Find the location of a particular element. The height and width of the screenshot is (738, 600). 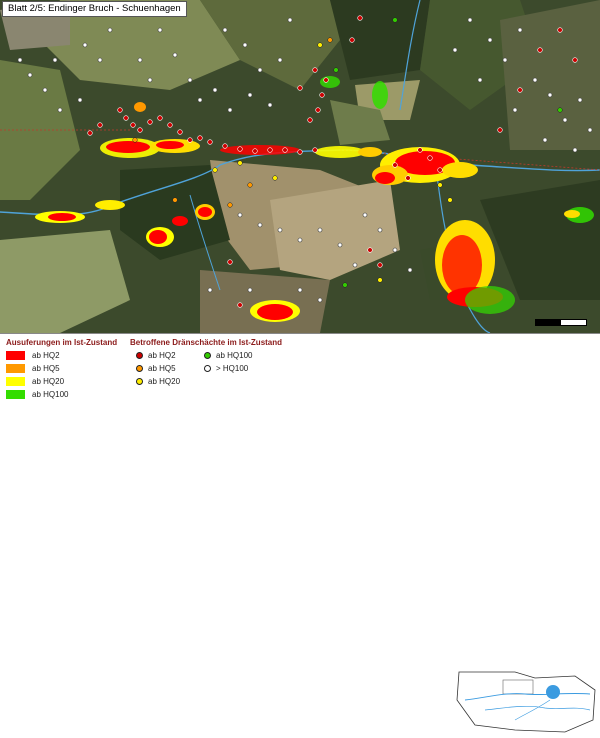

flood-legend-item: ab HQ5 is located at coordinates (61, 368).